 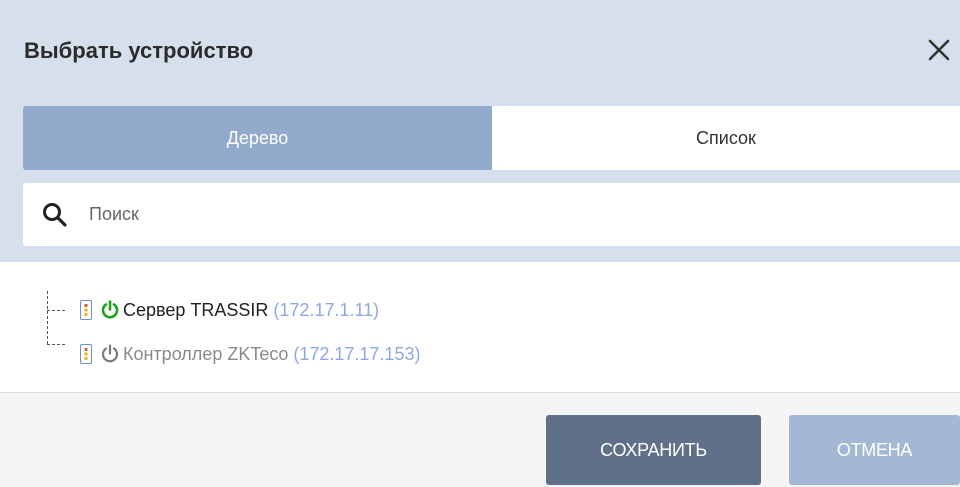 I want to click on tree-item-controller: Контроллер ZKTeco (172.17.17.153), so click(x=250, y=354).